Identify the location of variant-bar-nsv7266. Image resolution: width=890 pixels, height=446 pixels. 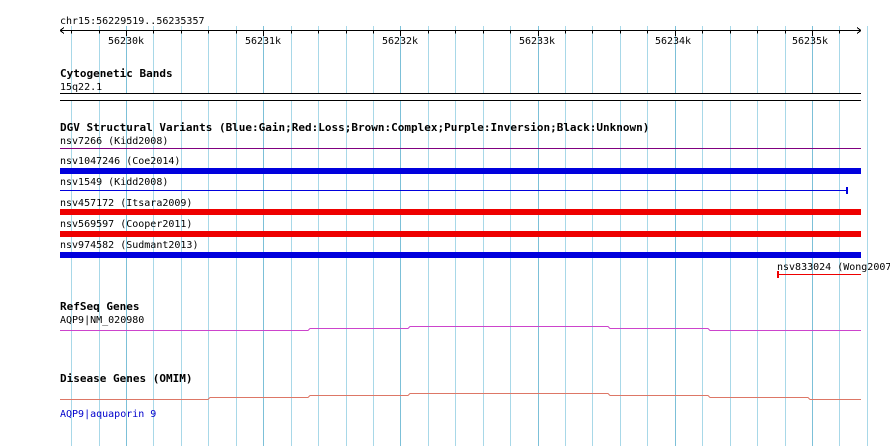
(460, 148).